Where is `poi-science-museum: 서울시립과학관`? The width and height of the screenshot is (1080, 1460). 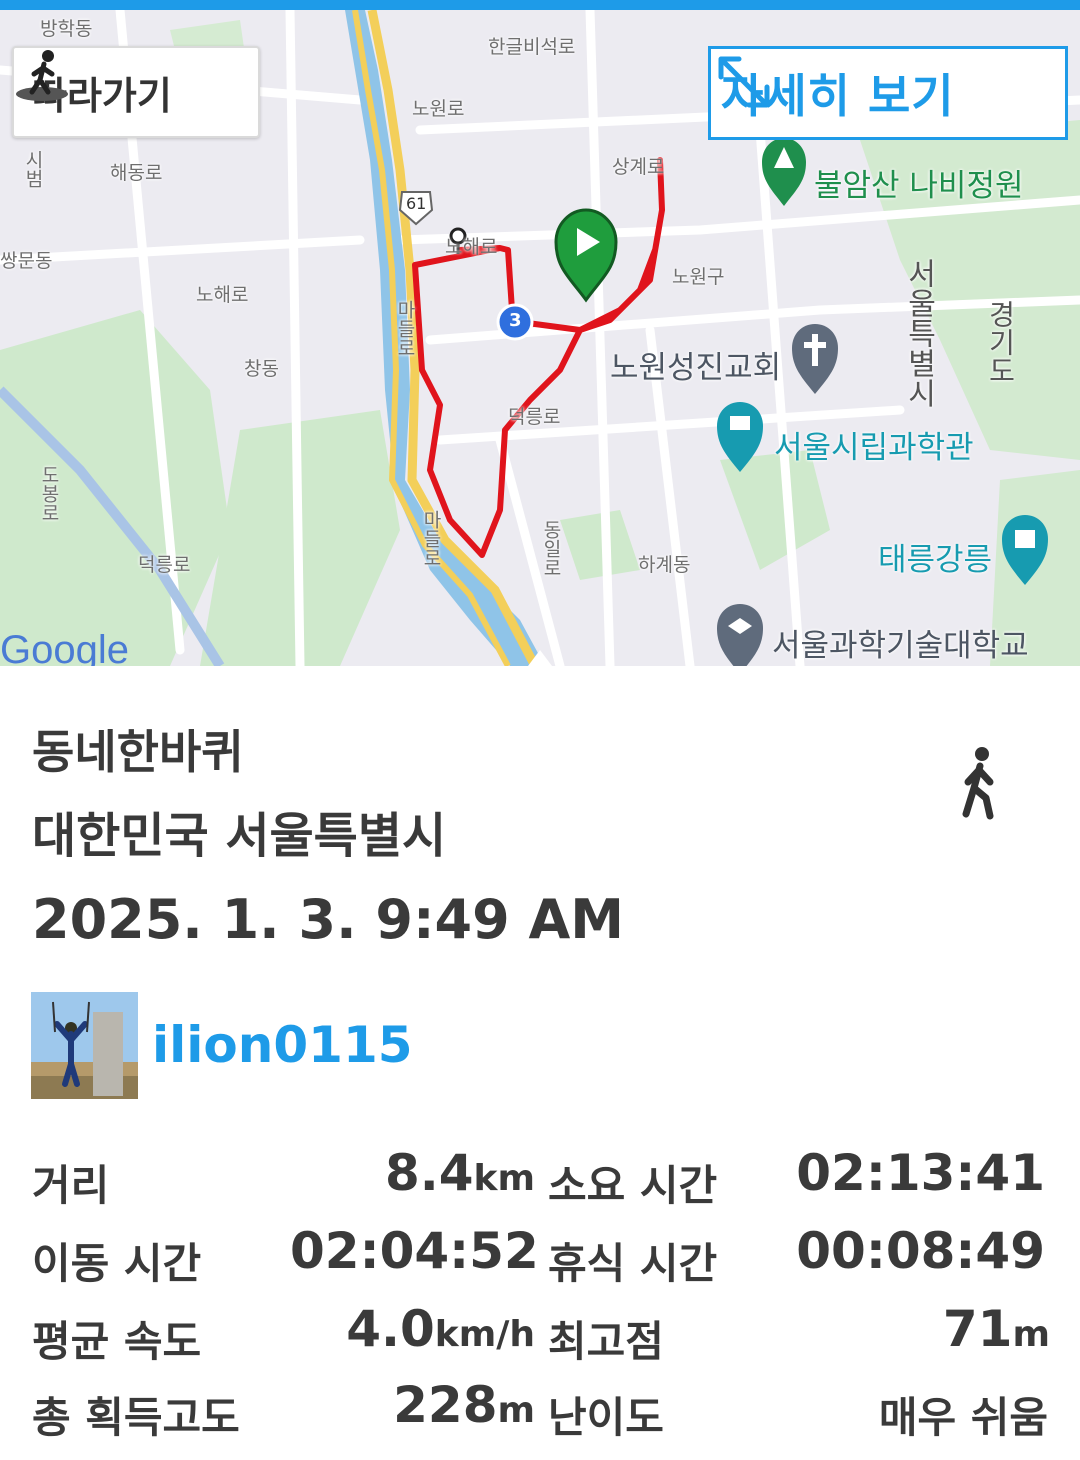
poi-science-museum: 서울시립과학관 is located at coordinates (874, 444).